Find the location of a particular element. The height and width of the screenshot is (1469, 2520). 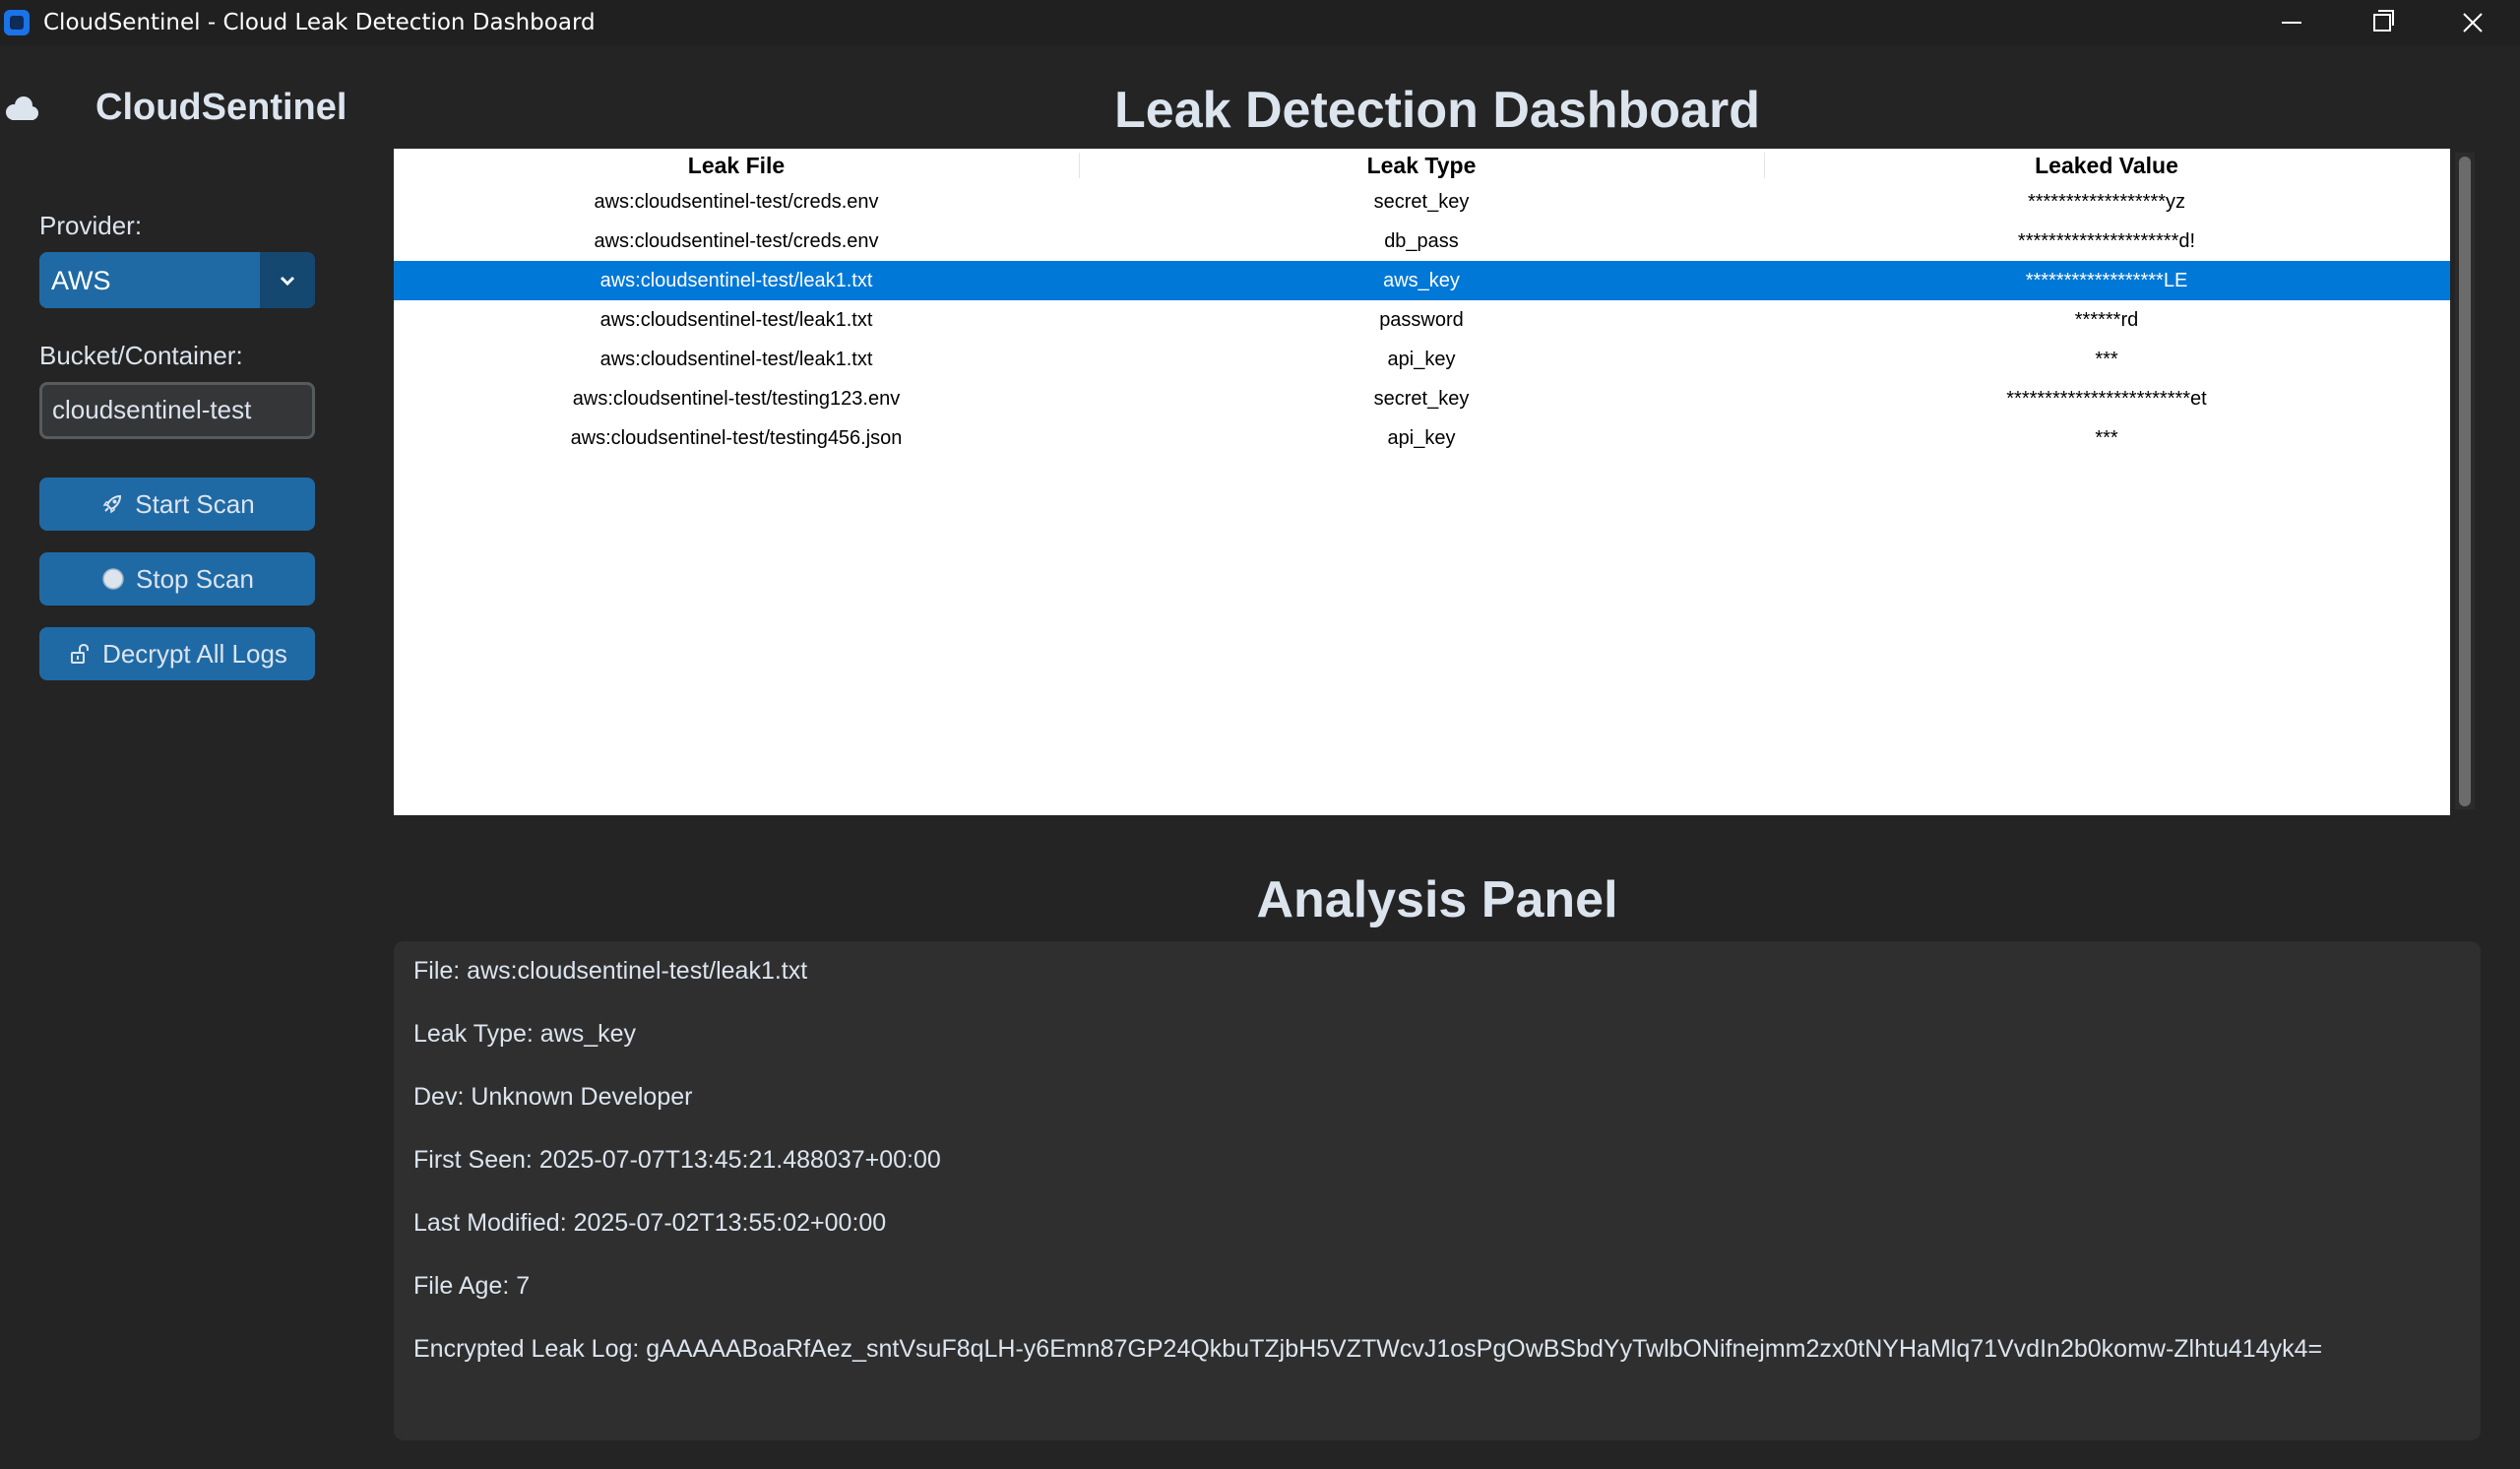

table-header: Leak File Leak Type Leaked Value is located at coordinates (1422, 165).